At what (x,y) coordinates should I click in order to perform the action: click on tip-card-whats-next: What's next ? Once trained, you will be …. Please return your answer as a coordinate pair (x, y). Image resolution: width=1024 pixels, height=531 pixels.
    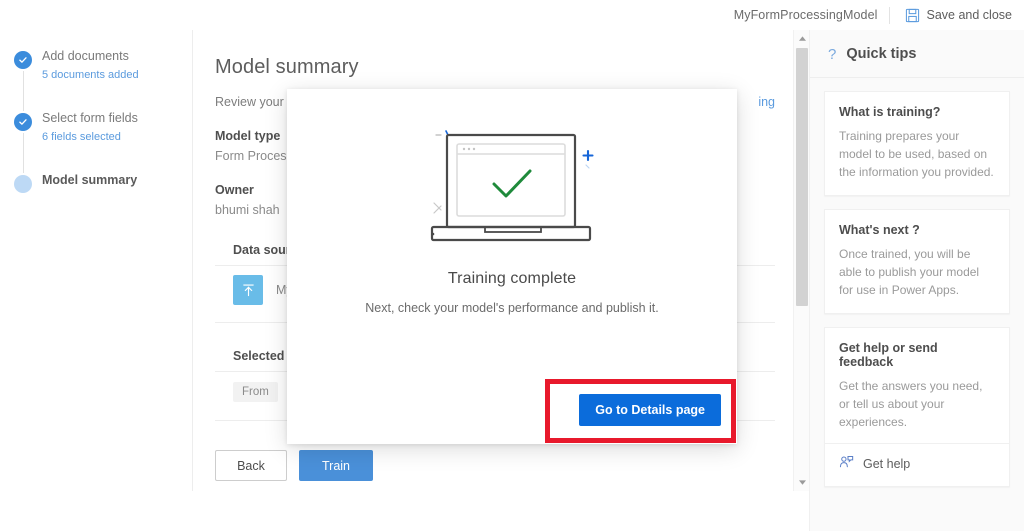
    Looking at the image, I should click on (917, 261).